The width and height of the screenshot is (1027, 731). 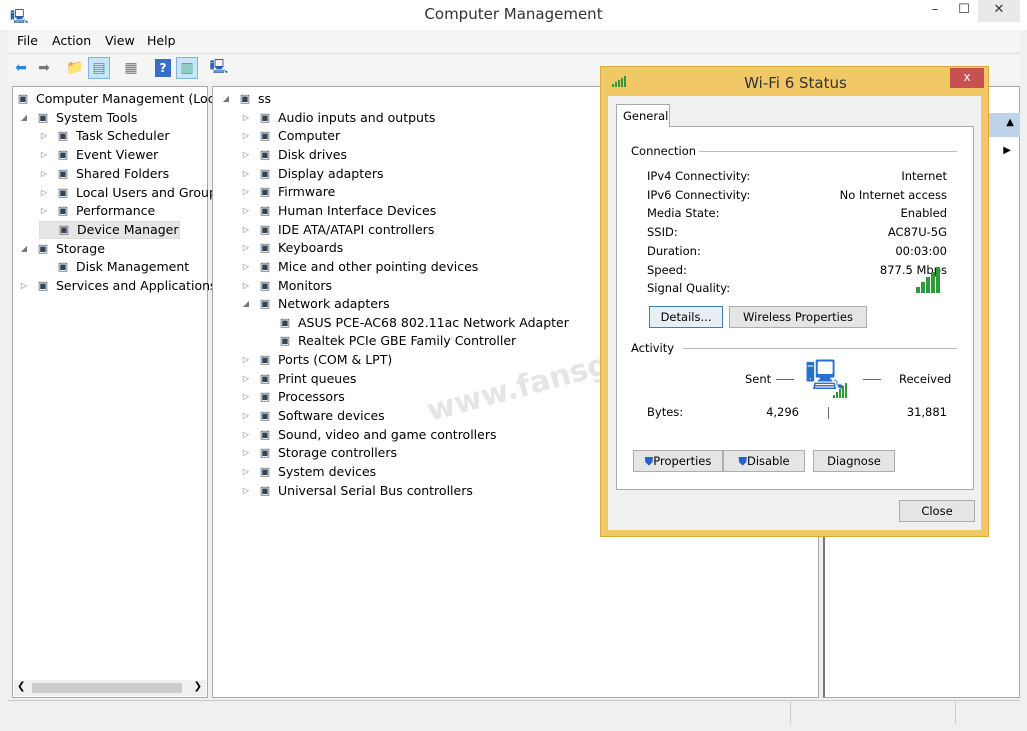 I want to click on tree-item: ▷ ▣ Task Scheduler, so click(x=104, y=136).